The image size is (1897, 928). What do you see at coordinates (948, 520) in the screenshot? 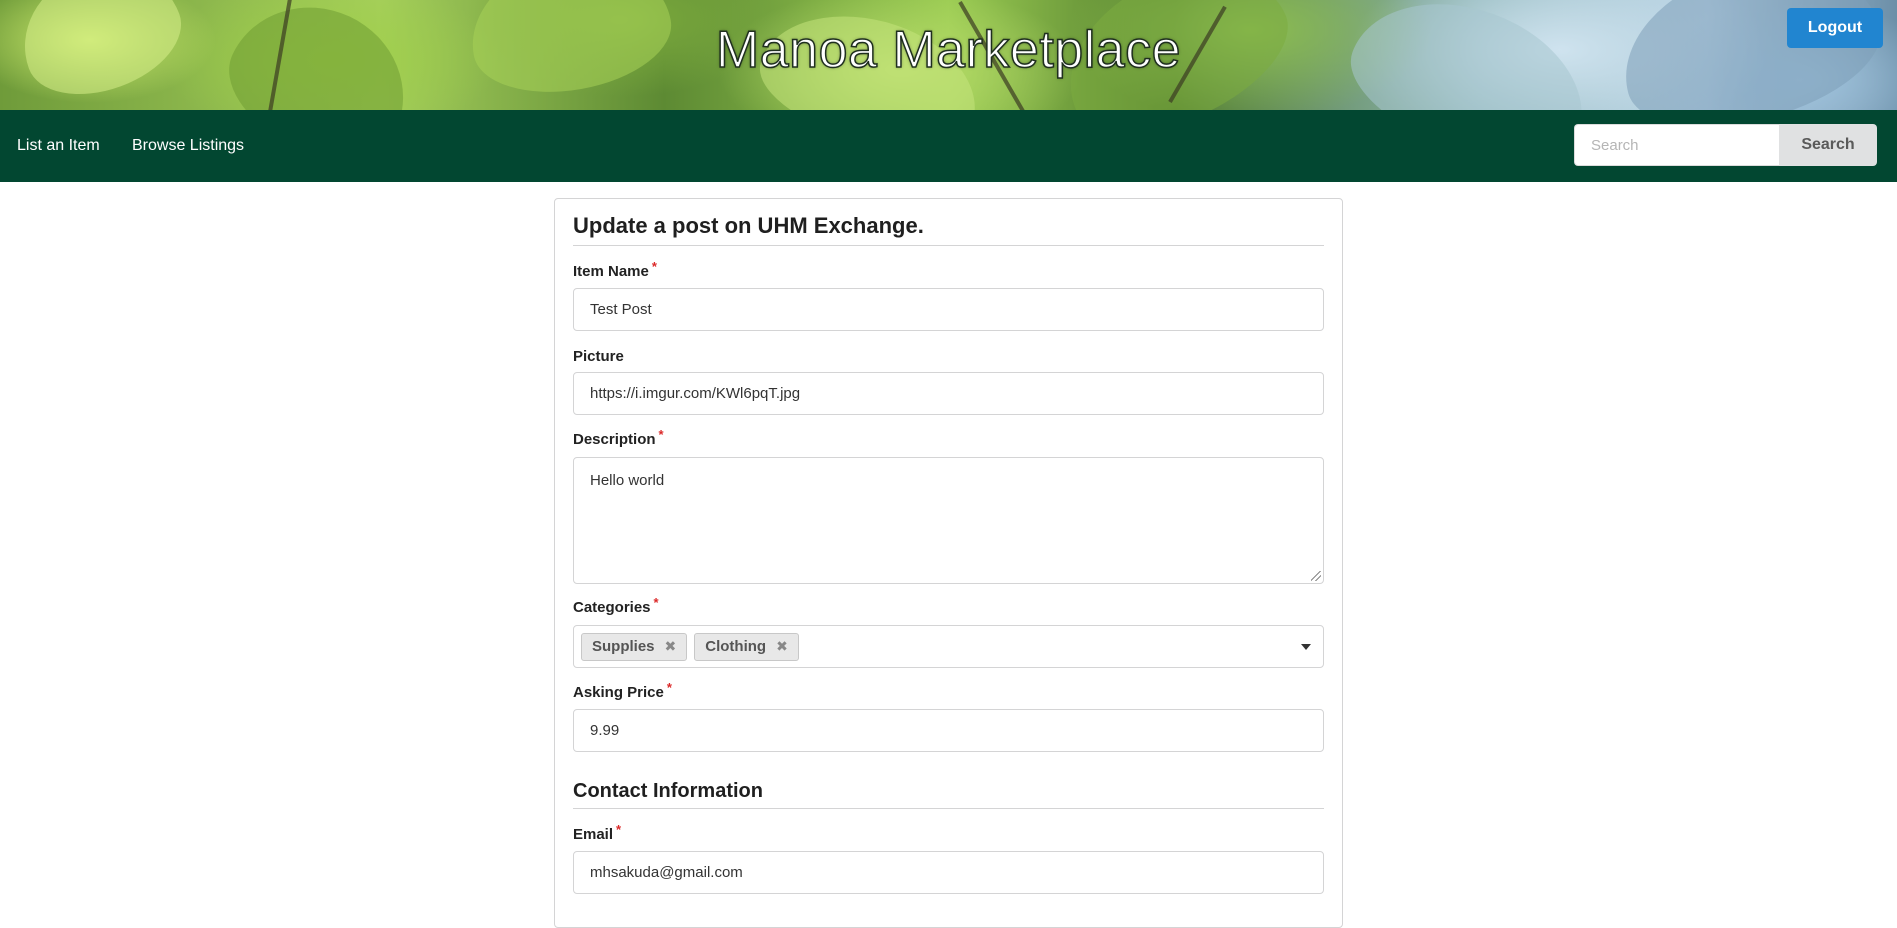
I see `description-textarea: Hello world` at bounding box center [948, 520].